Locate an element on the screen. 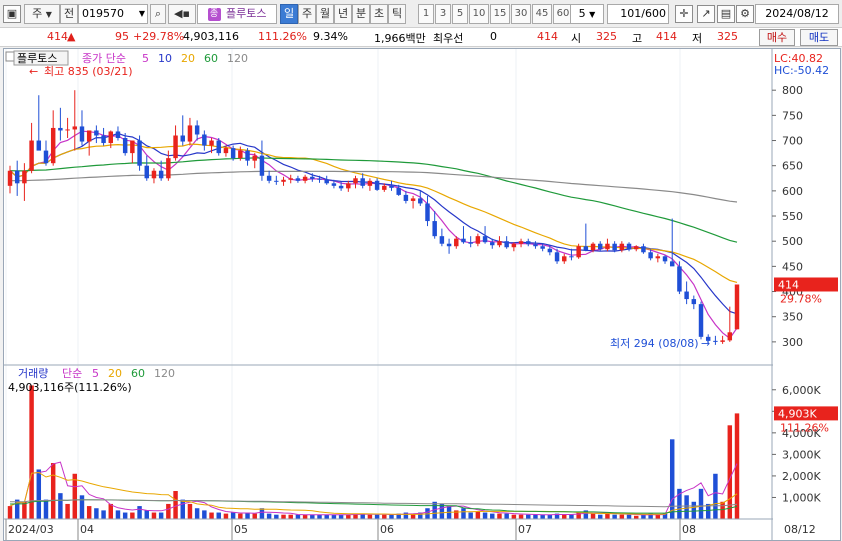 The height and width of the screenshot is (541, 842). hc-label: HC:-50.42 is located at coordinates (801, 70).